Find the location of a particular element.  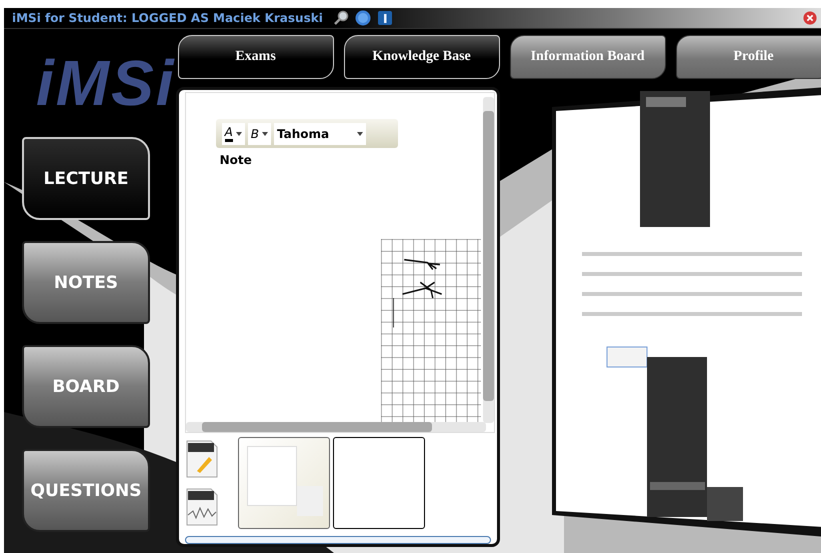

tab: Profile is located at coordinates (748, 57).